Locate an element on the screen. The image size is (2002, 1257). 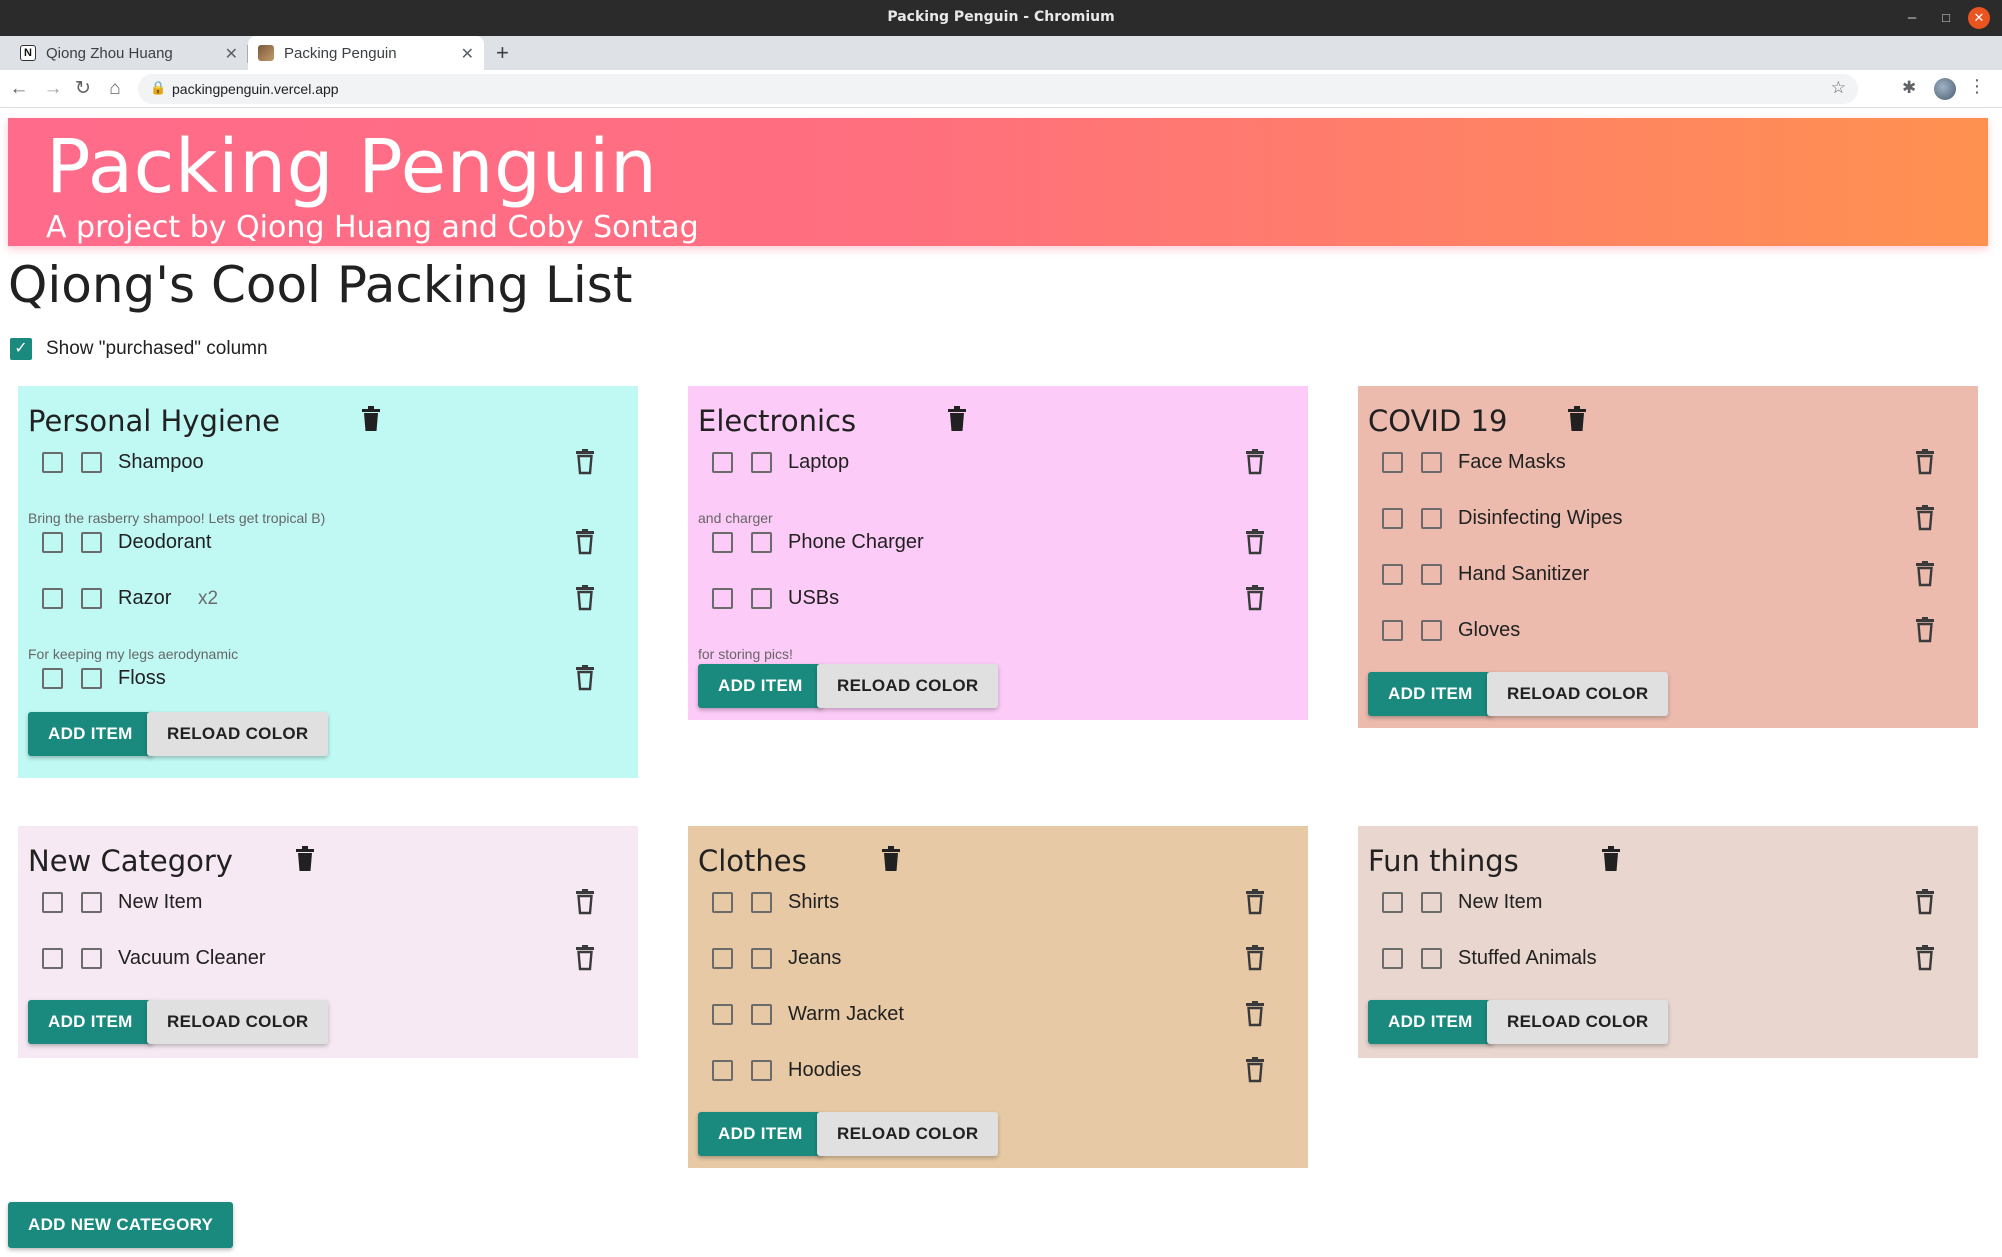
profile-avatar is located at coordinates (1945, 89).